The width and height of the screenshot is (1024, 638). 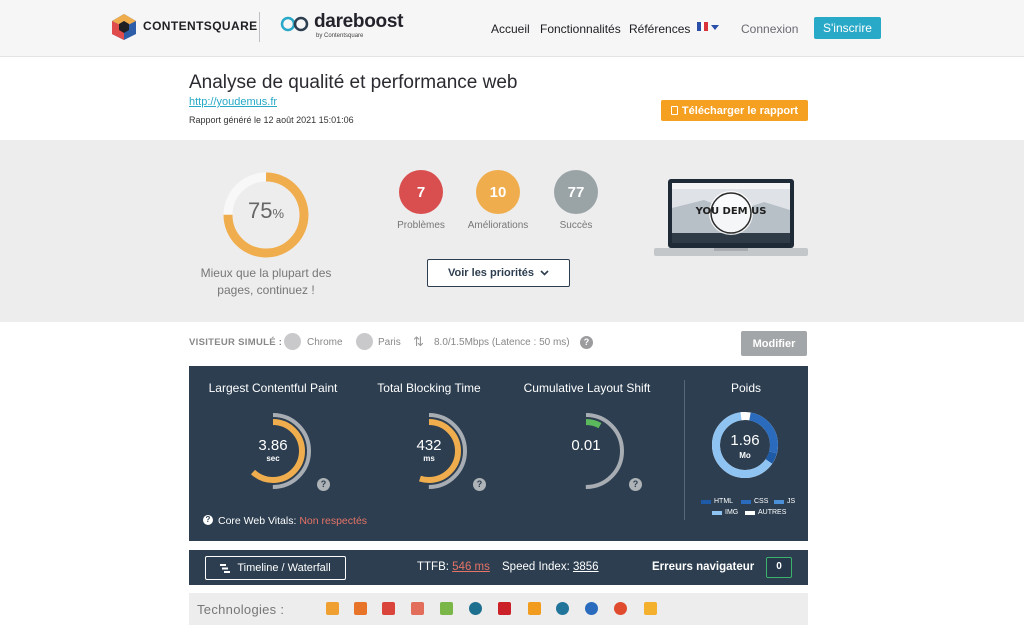 I want to click on analytics-icon, so click(x=417, y=608).